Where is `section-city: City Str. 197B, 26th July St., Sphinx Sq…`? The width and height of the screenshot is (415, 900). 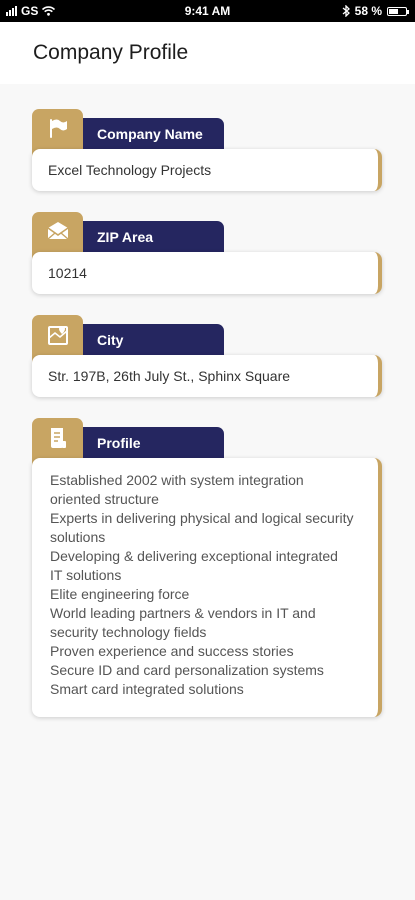
section-city: City Str. 197B, 26th July St., Sphinx Sq… is located at coordinates (208, 357).